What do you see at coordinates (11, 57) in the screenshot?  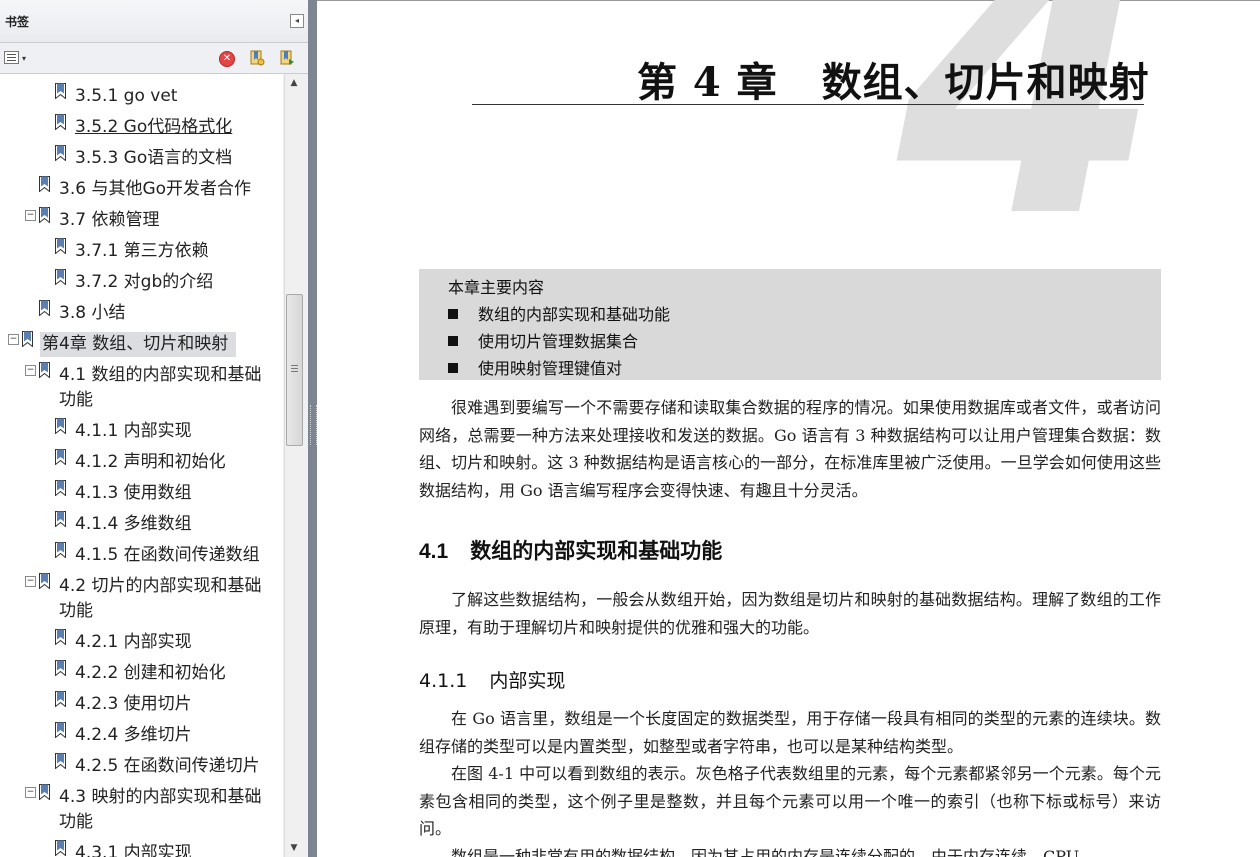 I see `options-icon` at bounding box center [11, 57].